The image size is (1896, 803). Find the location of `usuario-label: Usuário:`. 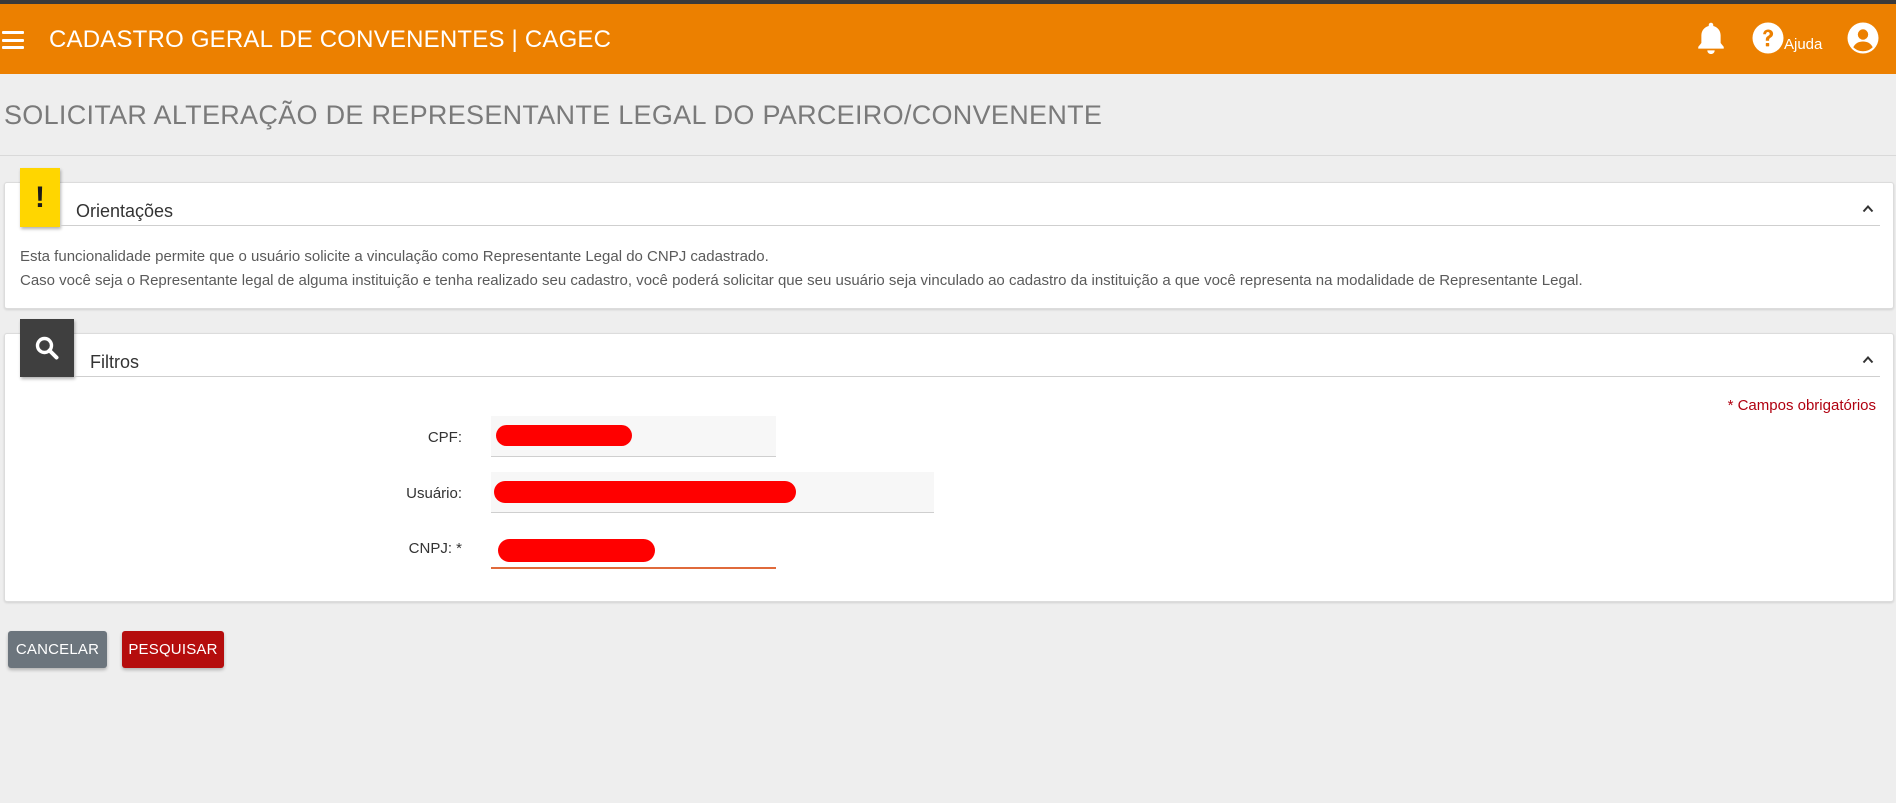

usuario-label: Usuário: is located at coordinates (434, 493).